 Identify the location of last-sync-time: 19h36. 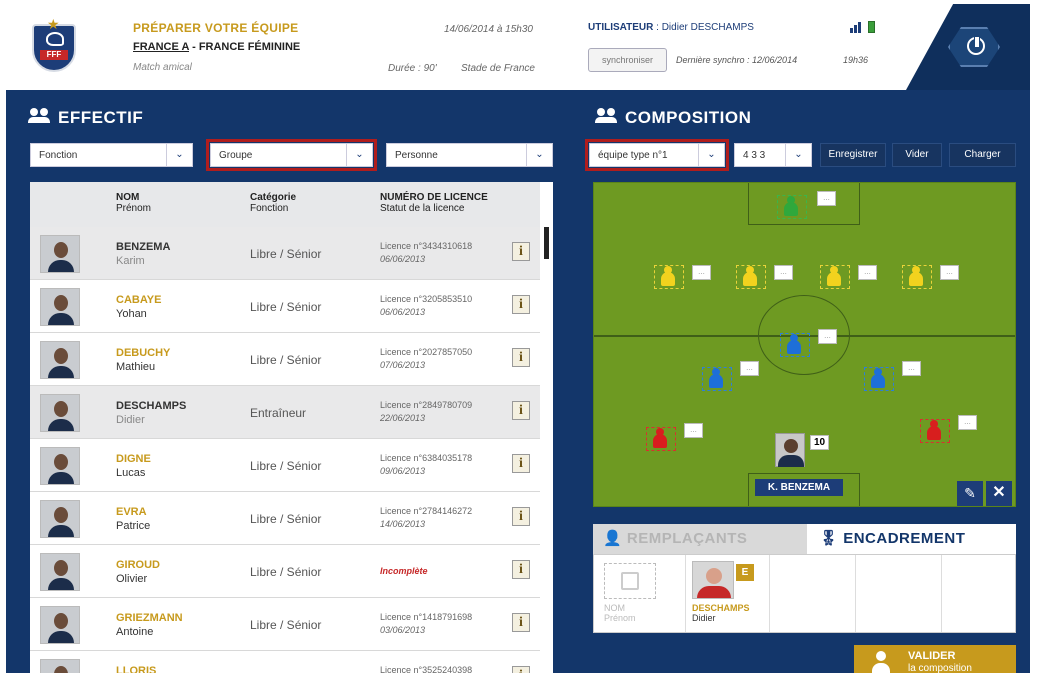
(856, 60).